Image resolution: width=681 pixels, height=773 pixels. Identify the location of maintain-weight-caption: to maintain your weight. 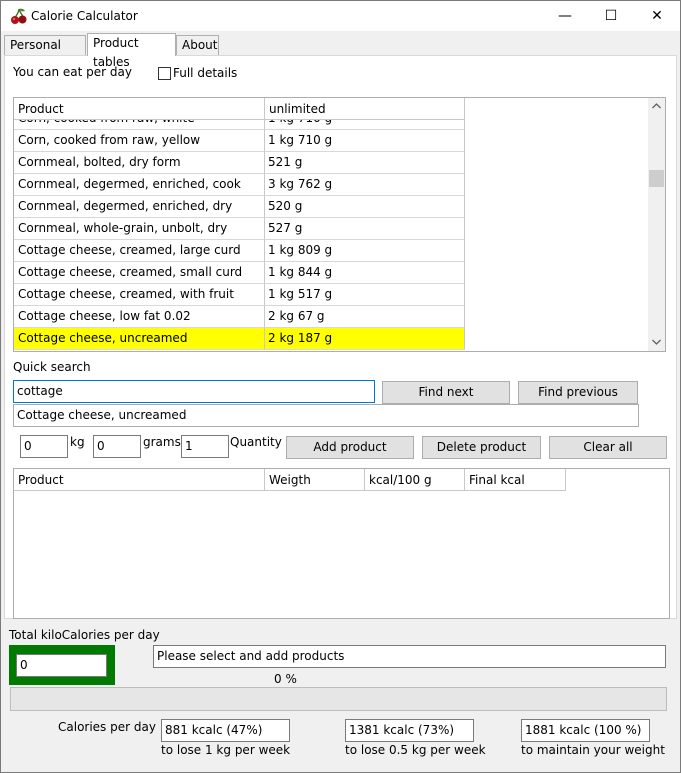
(593, 750).